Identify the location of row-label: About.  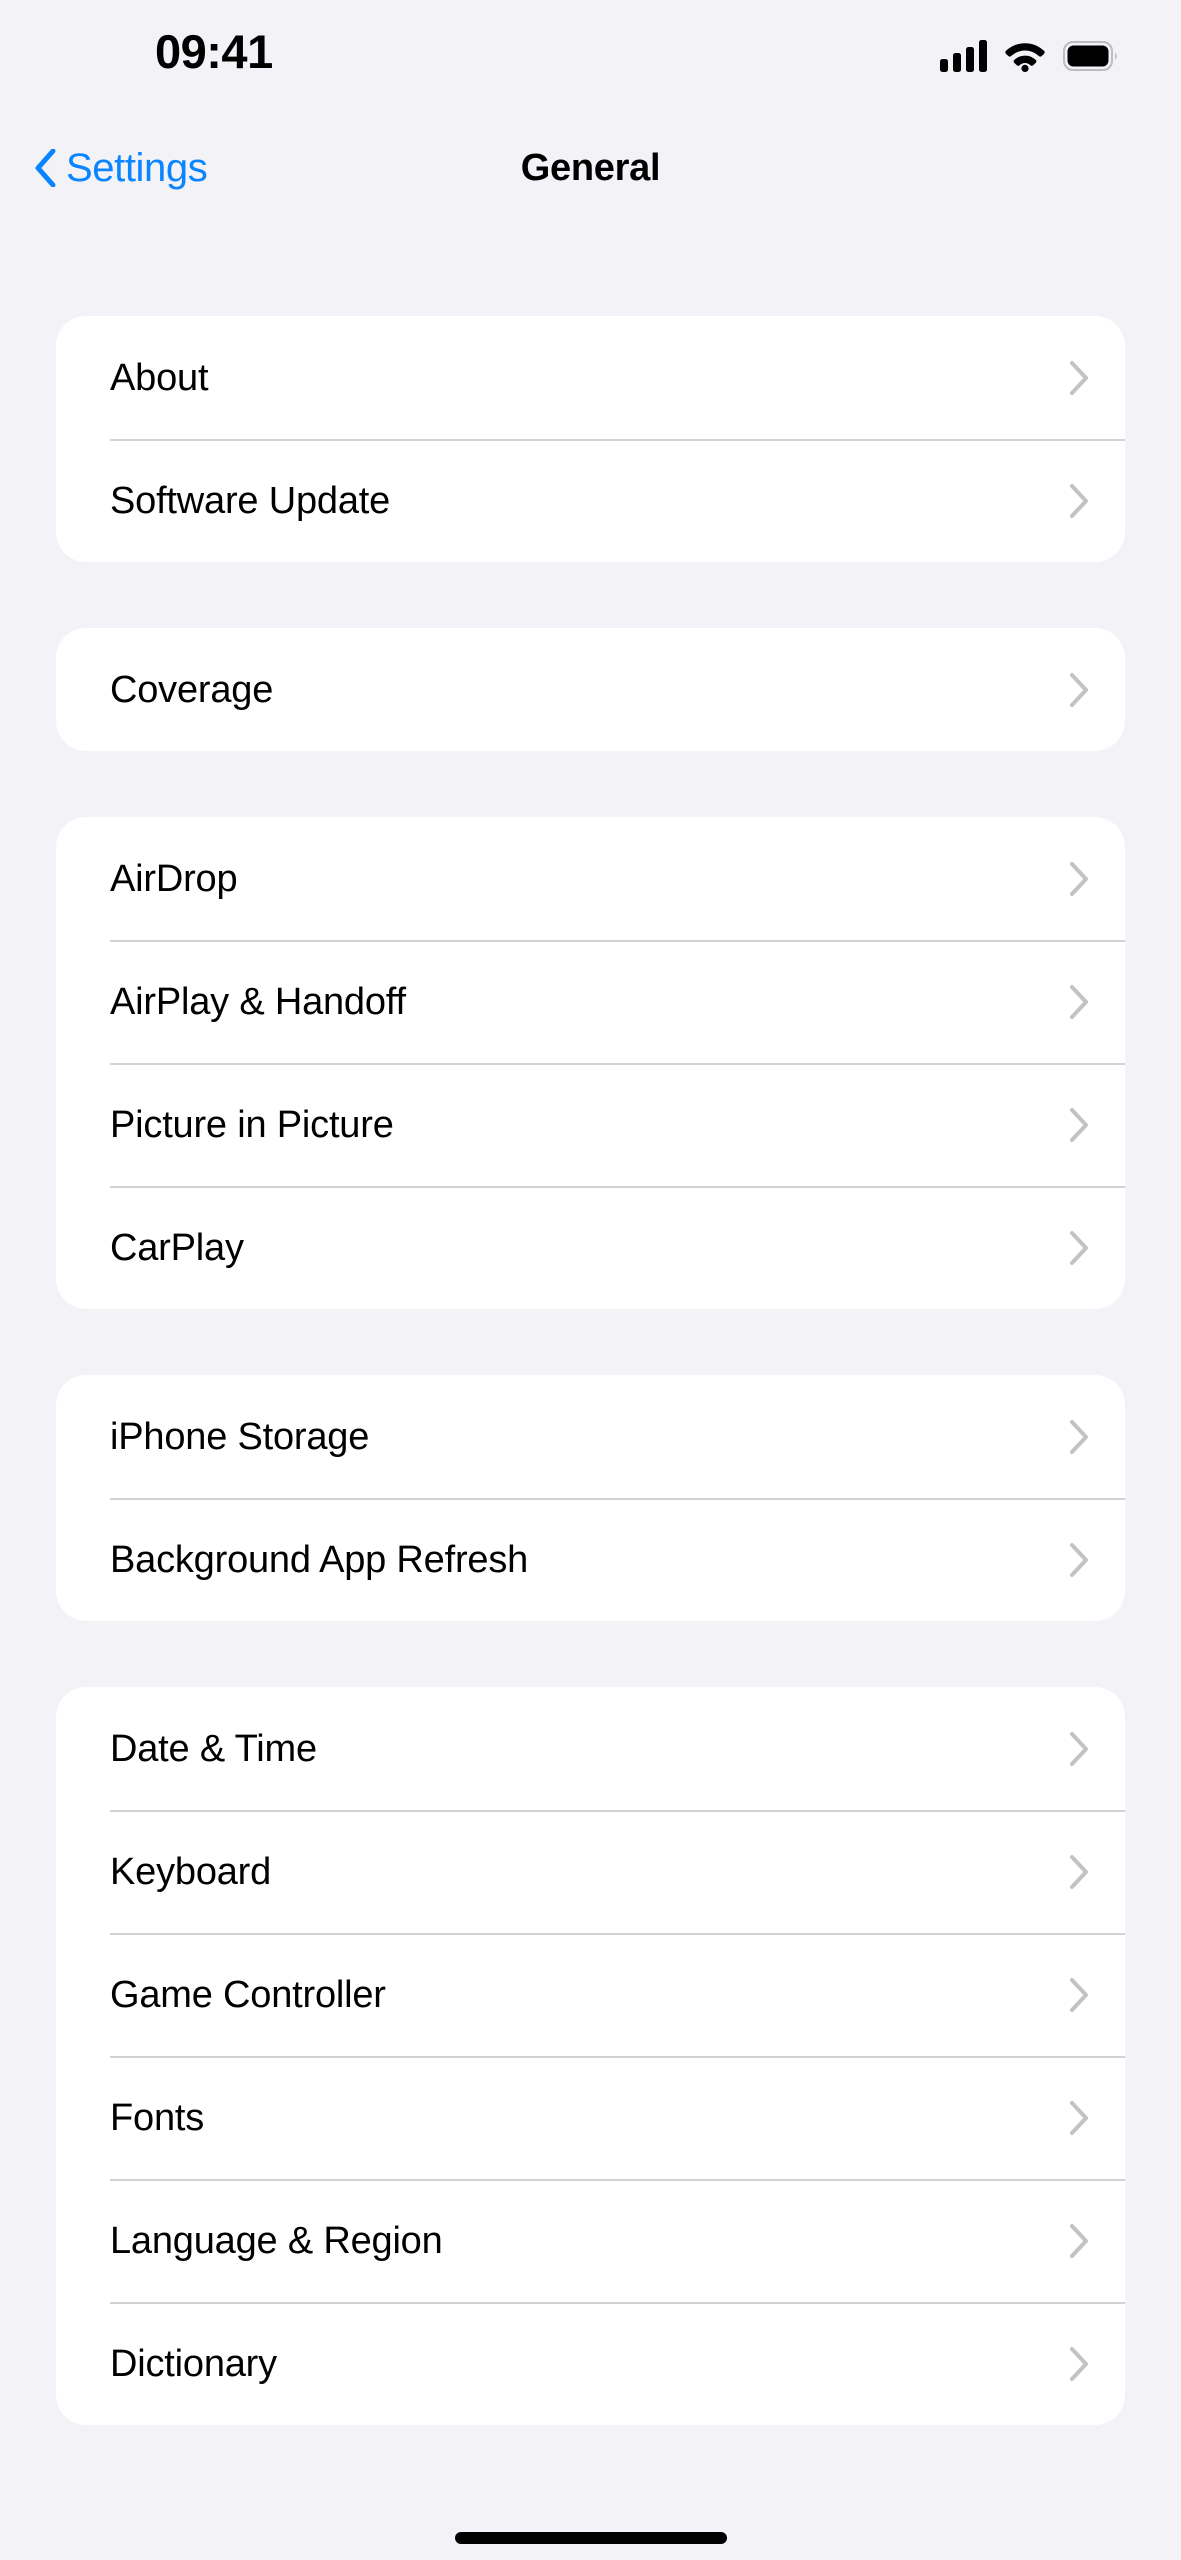
(159, 377).